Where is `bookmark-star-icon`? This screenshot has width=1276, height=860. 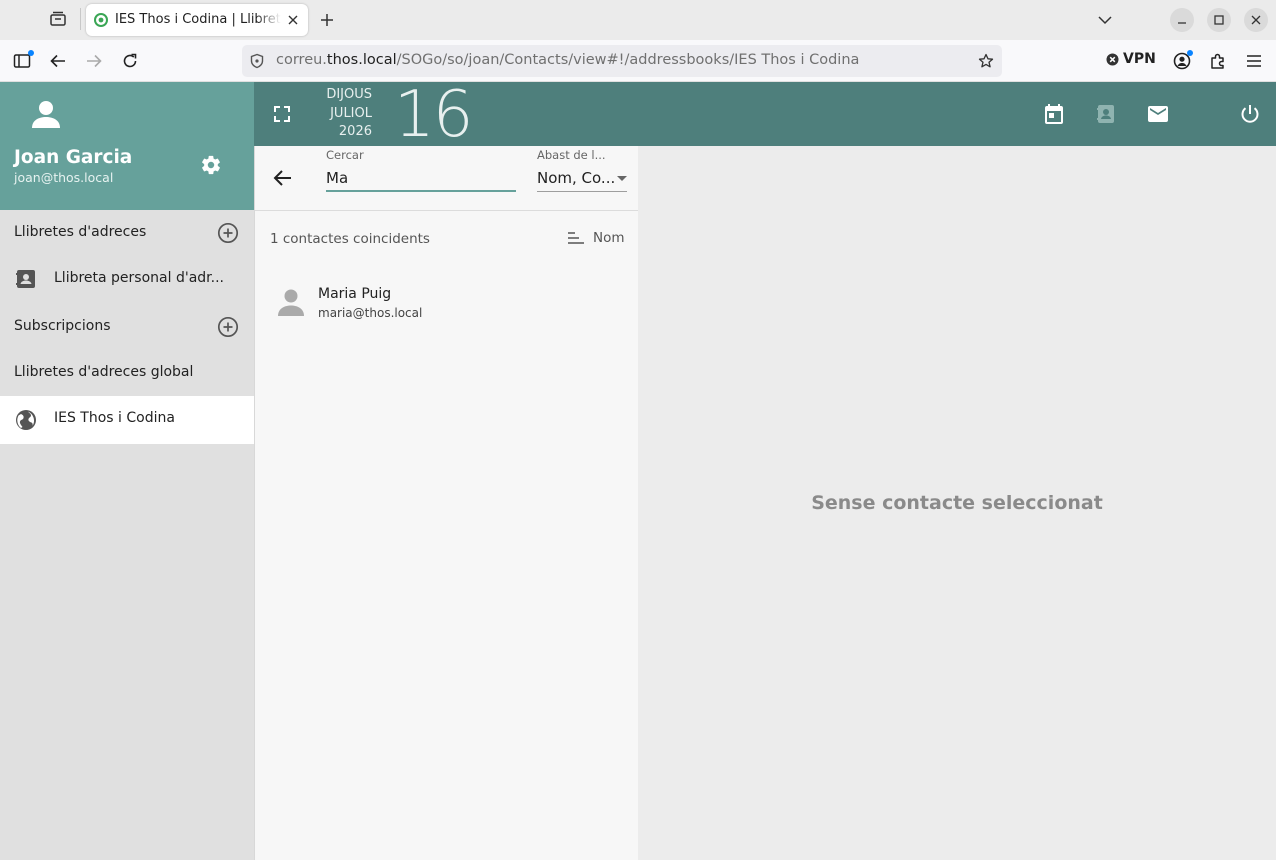
bookmark-star-icon is located at coordinates (986, 61).